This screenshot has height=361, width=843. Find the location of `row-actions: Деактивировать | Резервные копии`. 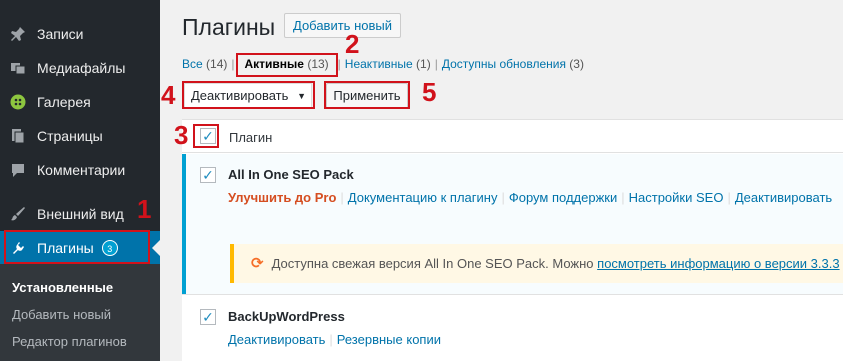

row-actions: Деактивировать | Резервные копии is located at coordinates (334, 339).